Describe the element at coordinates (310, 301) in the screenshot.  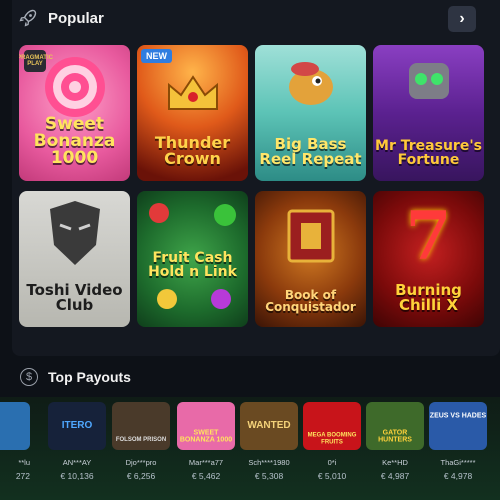
I see `game-title: Book of Conquistador` at that location.